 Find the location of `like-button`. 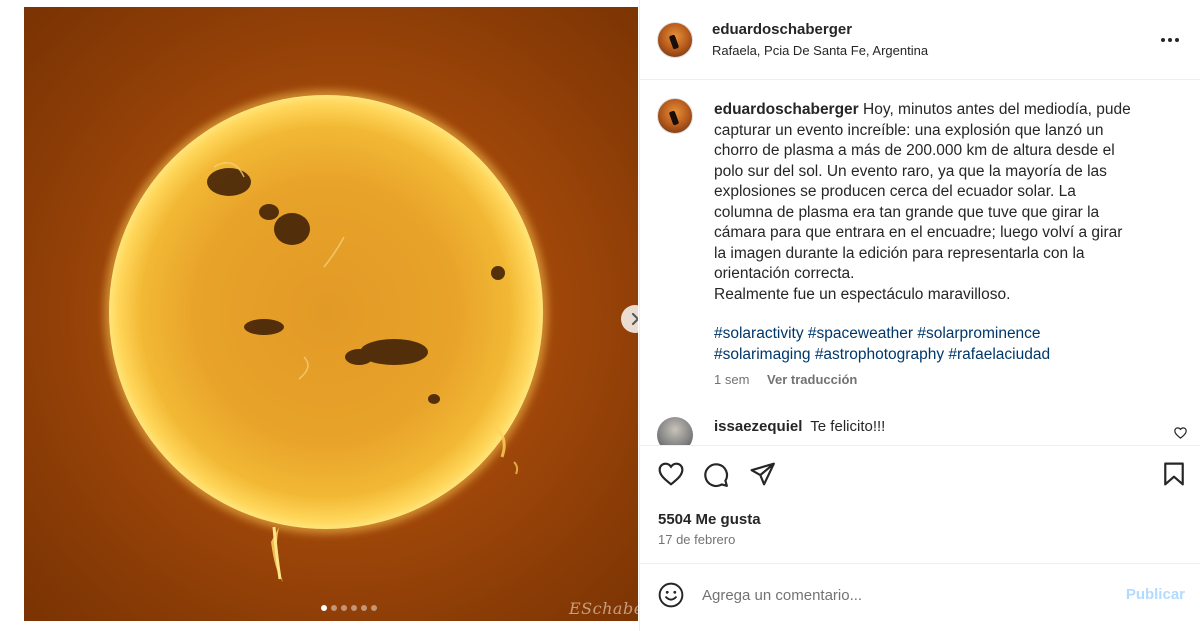

like-button is located at coordinates (671, 476).